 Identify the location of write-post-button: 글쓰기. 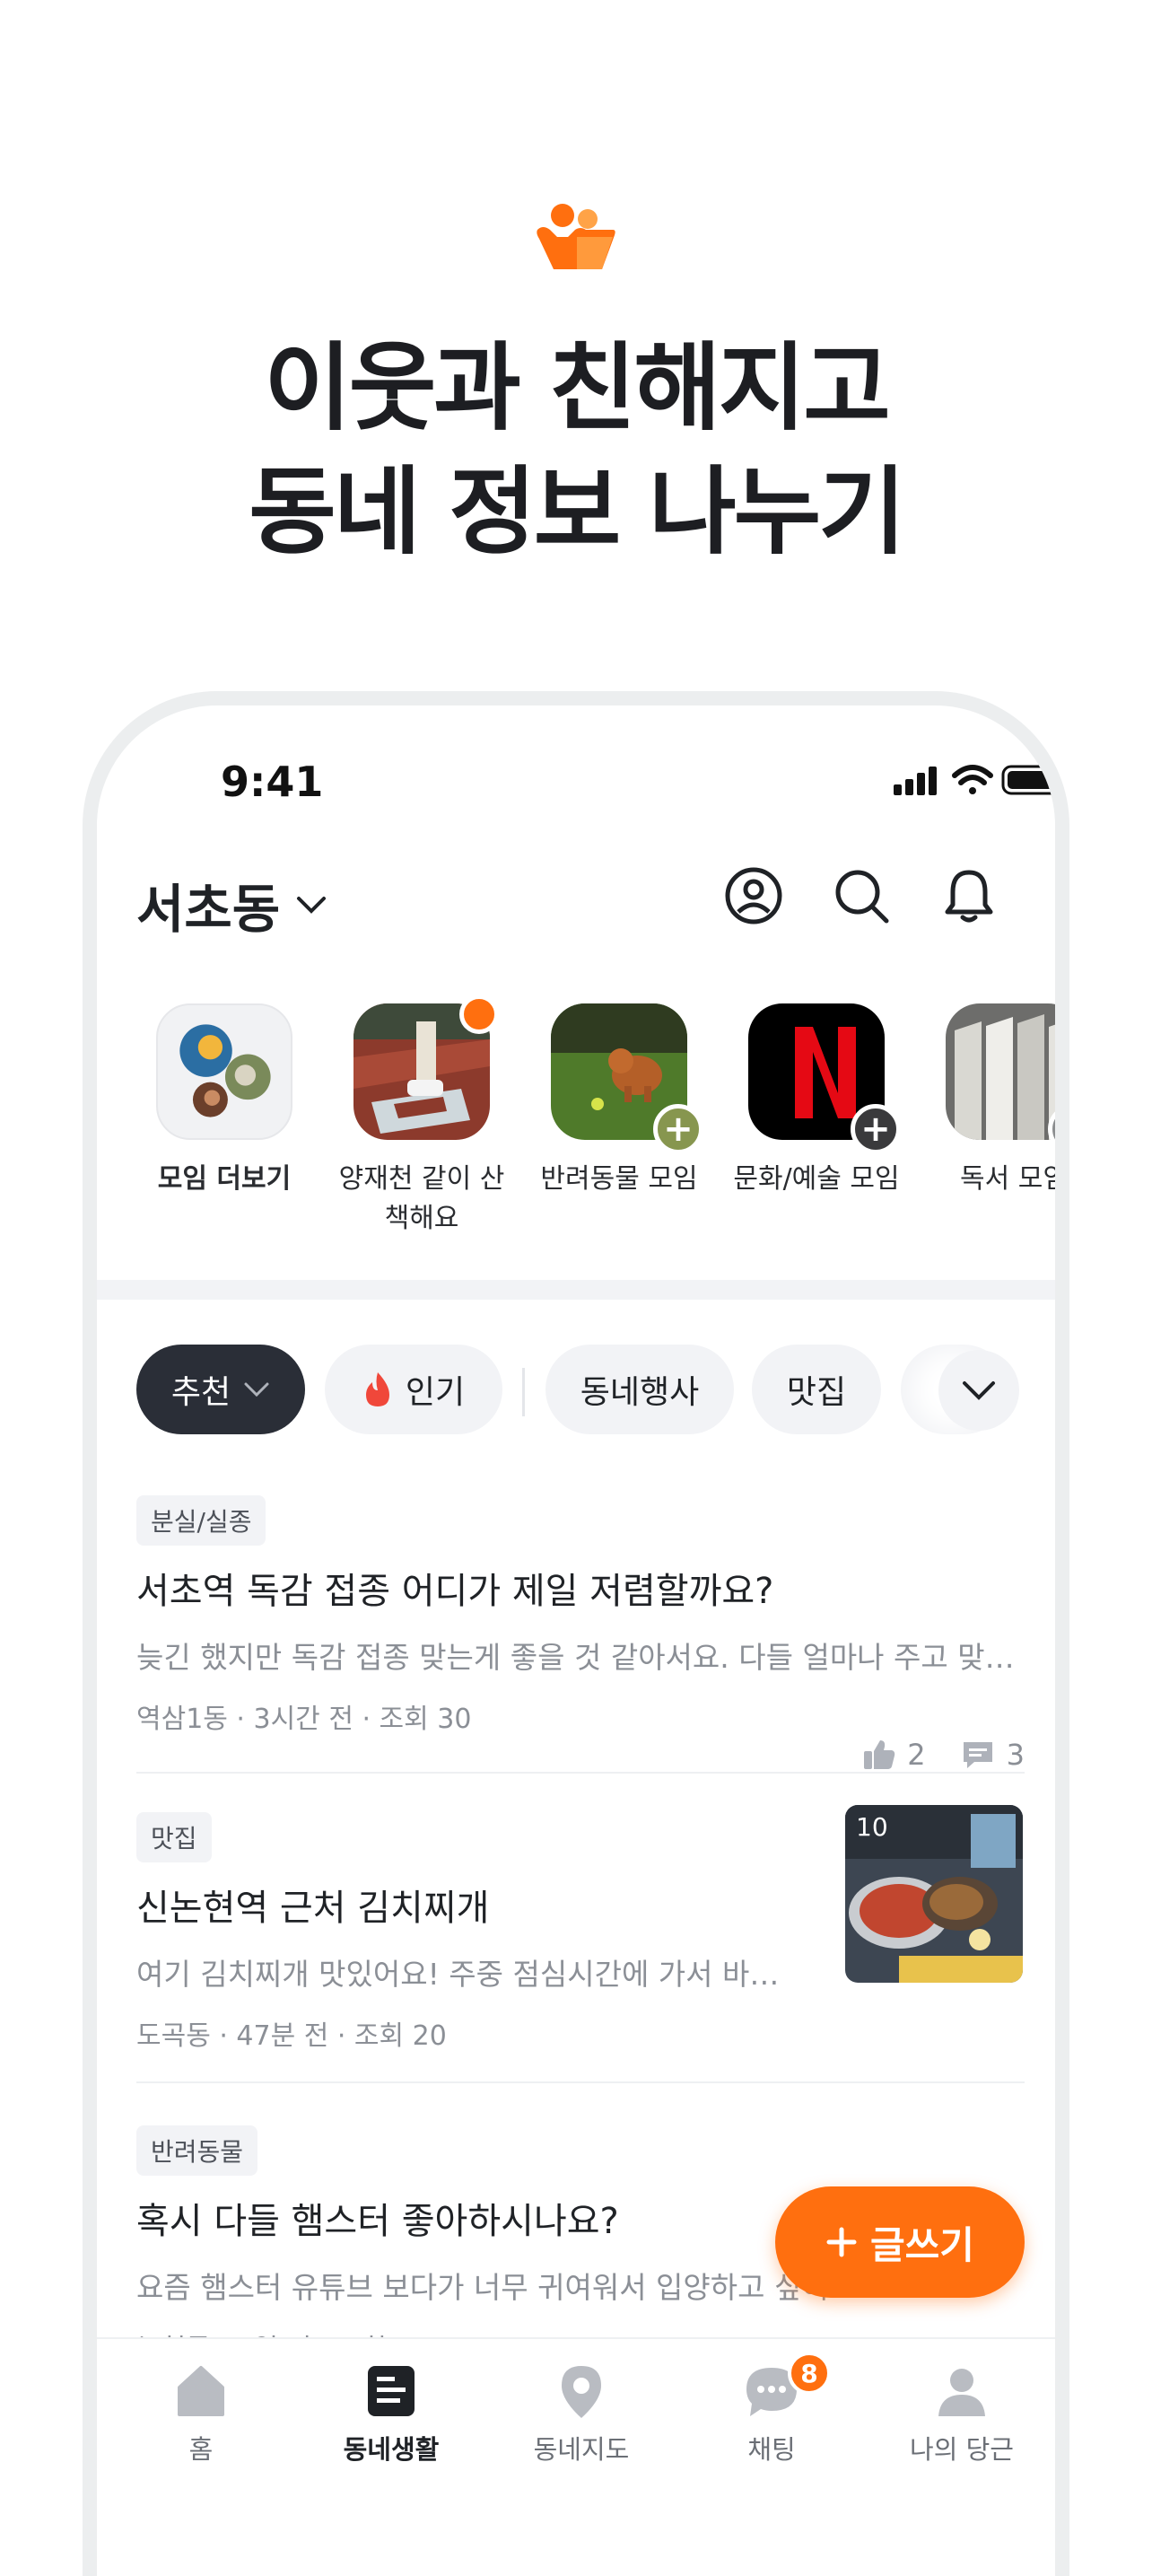
(900, 2242).